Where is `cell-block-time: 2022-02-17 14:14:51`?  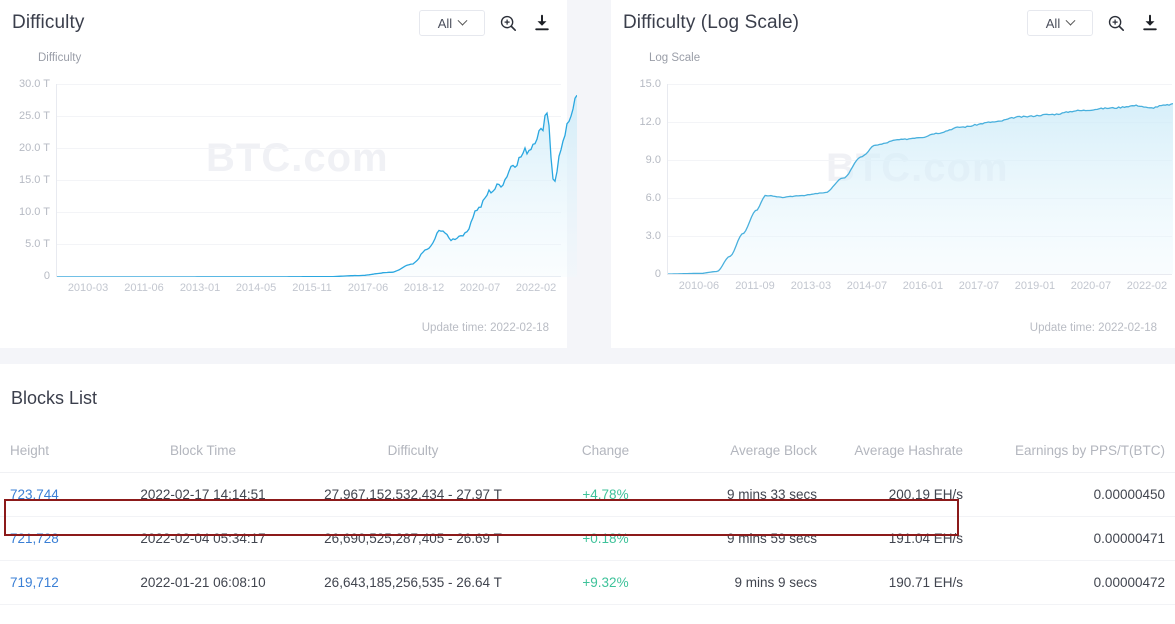
cell-block-time: 2022-02-17 14:14:51 is located at coordinates (203, 494).